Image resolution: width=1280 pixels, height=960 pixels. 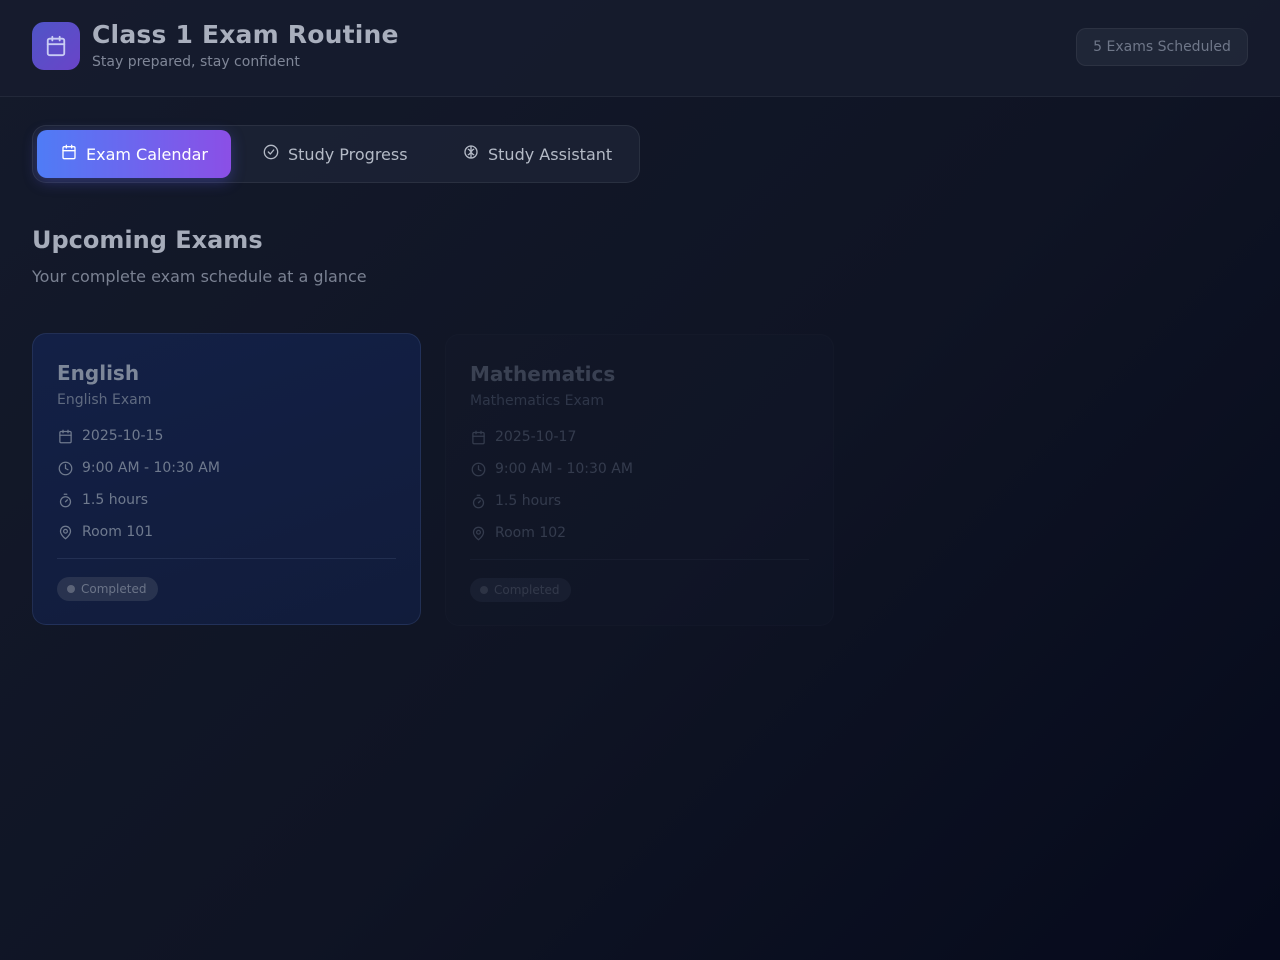 I want to click on tab-exam-calendar: Exam Calendar, so click(x=134, y=154).